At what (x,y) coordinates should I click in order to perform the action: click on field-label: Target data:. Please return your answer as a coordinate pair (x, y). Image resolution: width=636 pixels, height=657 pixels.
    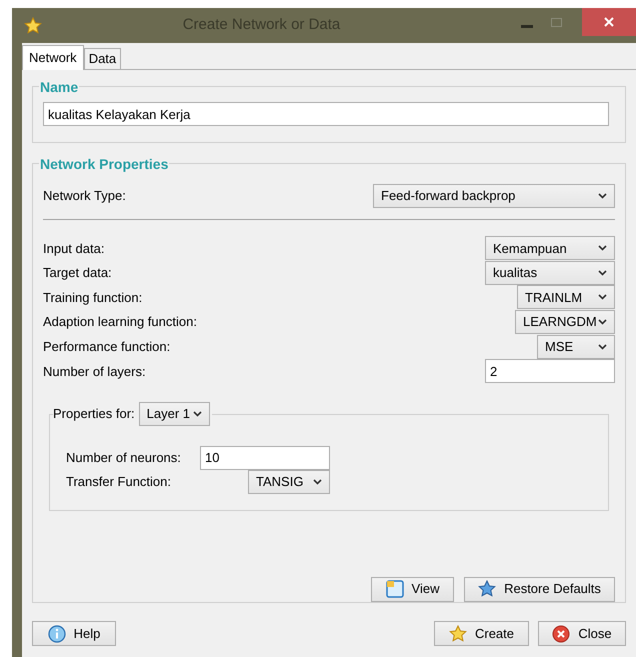
    Looking at the image, I should click on (77, 273).